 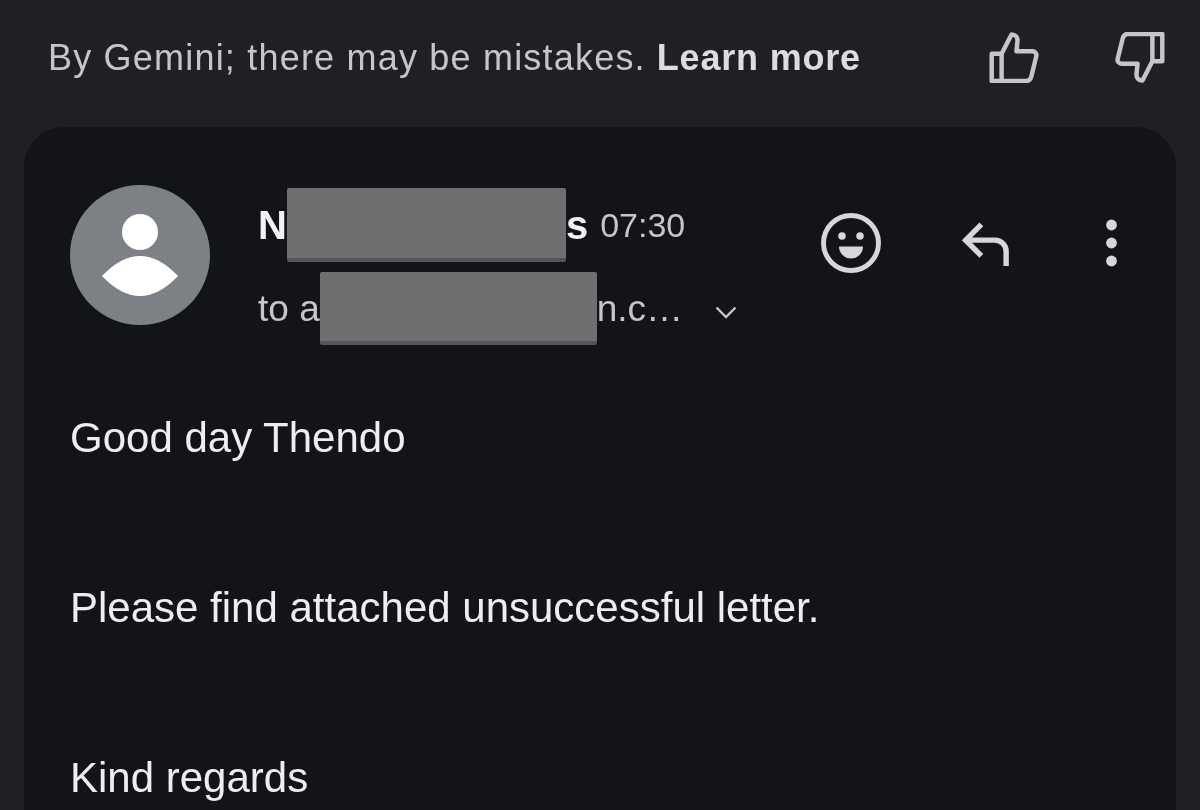 I want to click on thumbs-up-icon, so click(x=1014, y=57).